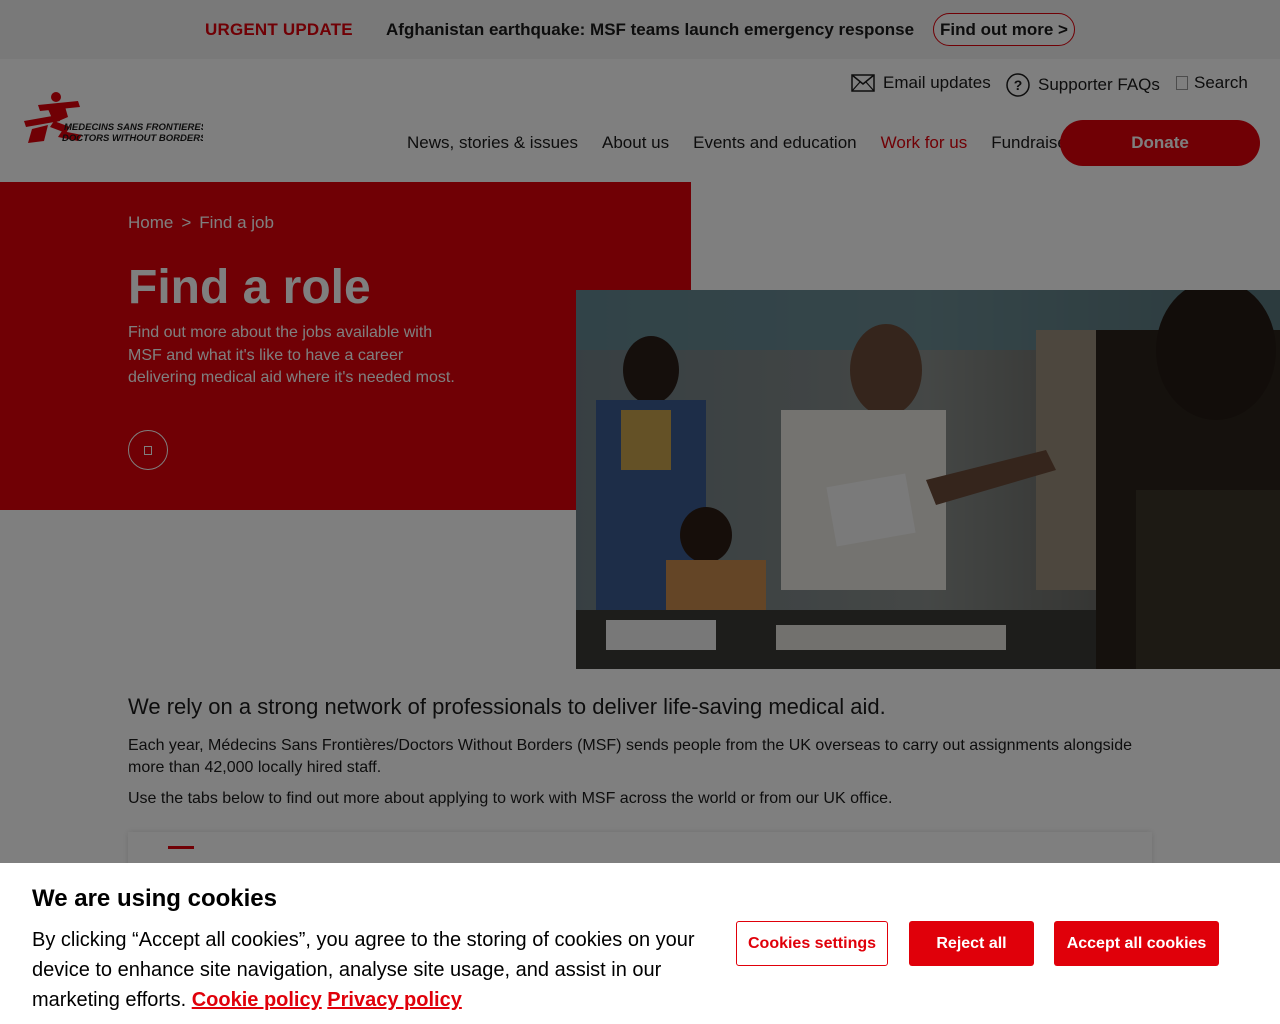 The image size is (1280, 1024). Describe the element at coordinates (812, 943) in the screenshot. I see `cookies-settings-button: Cookies settings` at that location.